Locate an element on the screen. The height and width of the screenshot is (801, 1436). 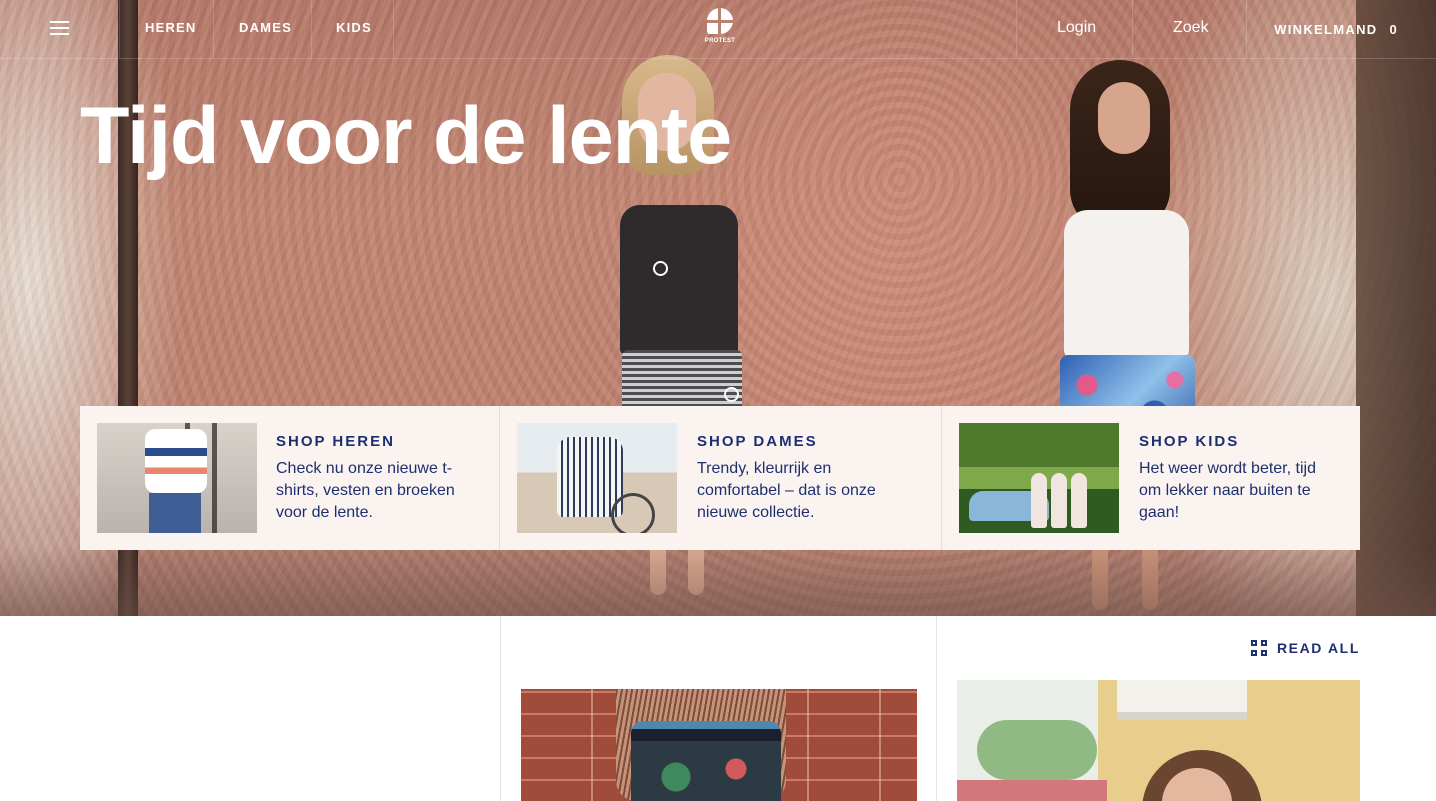
login-link: Login is located at coordinates (1076, 28).